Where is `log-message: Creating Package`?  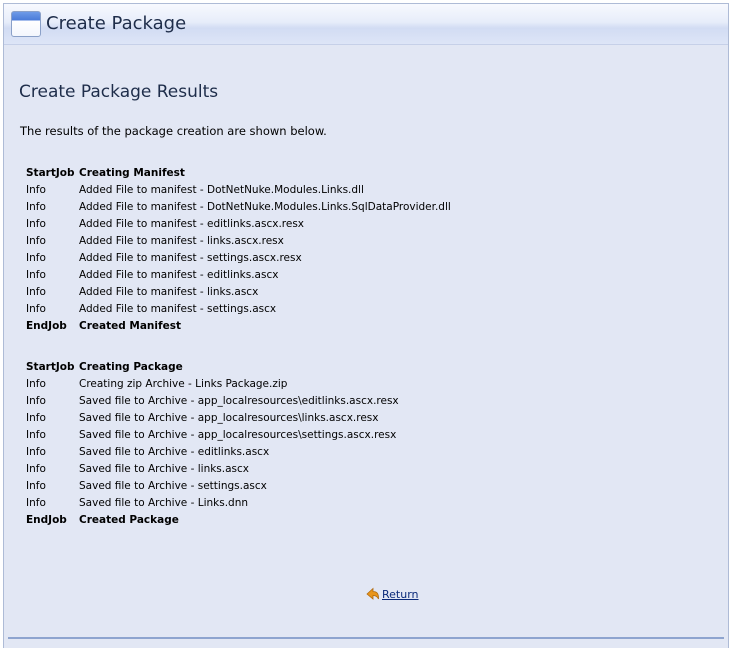
log-message: Creating Package is located at coordinates (131, 367).